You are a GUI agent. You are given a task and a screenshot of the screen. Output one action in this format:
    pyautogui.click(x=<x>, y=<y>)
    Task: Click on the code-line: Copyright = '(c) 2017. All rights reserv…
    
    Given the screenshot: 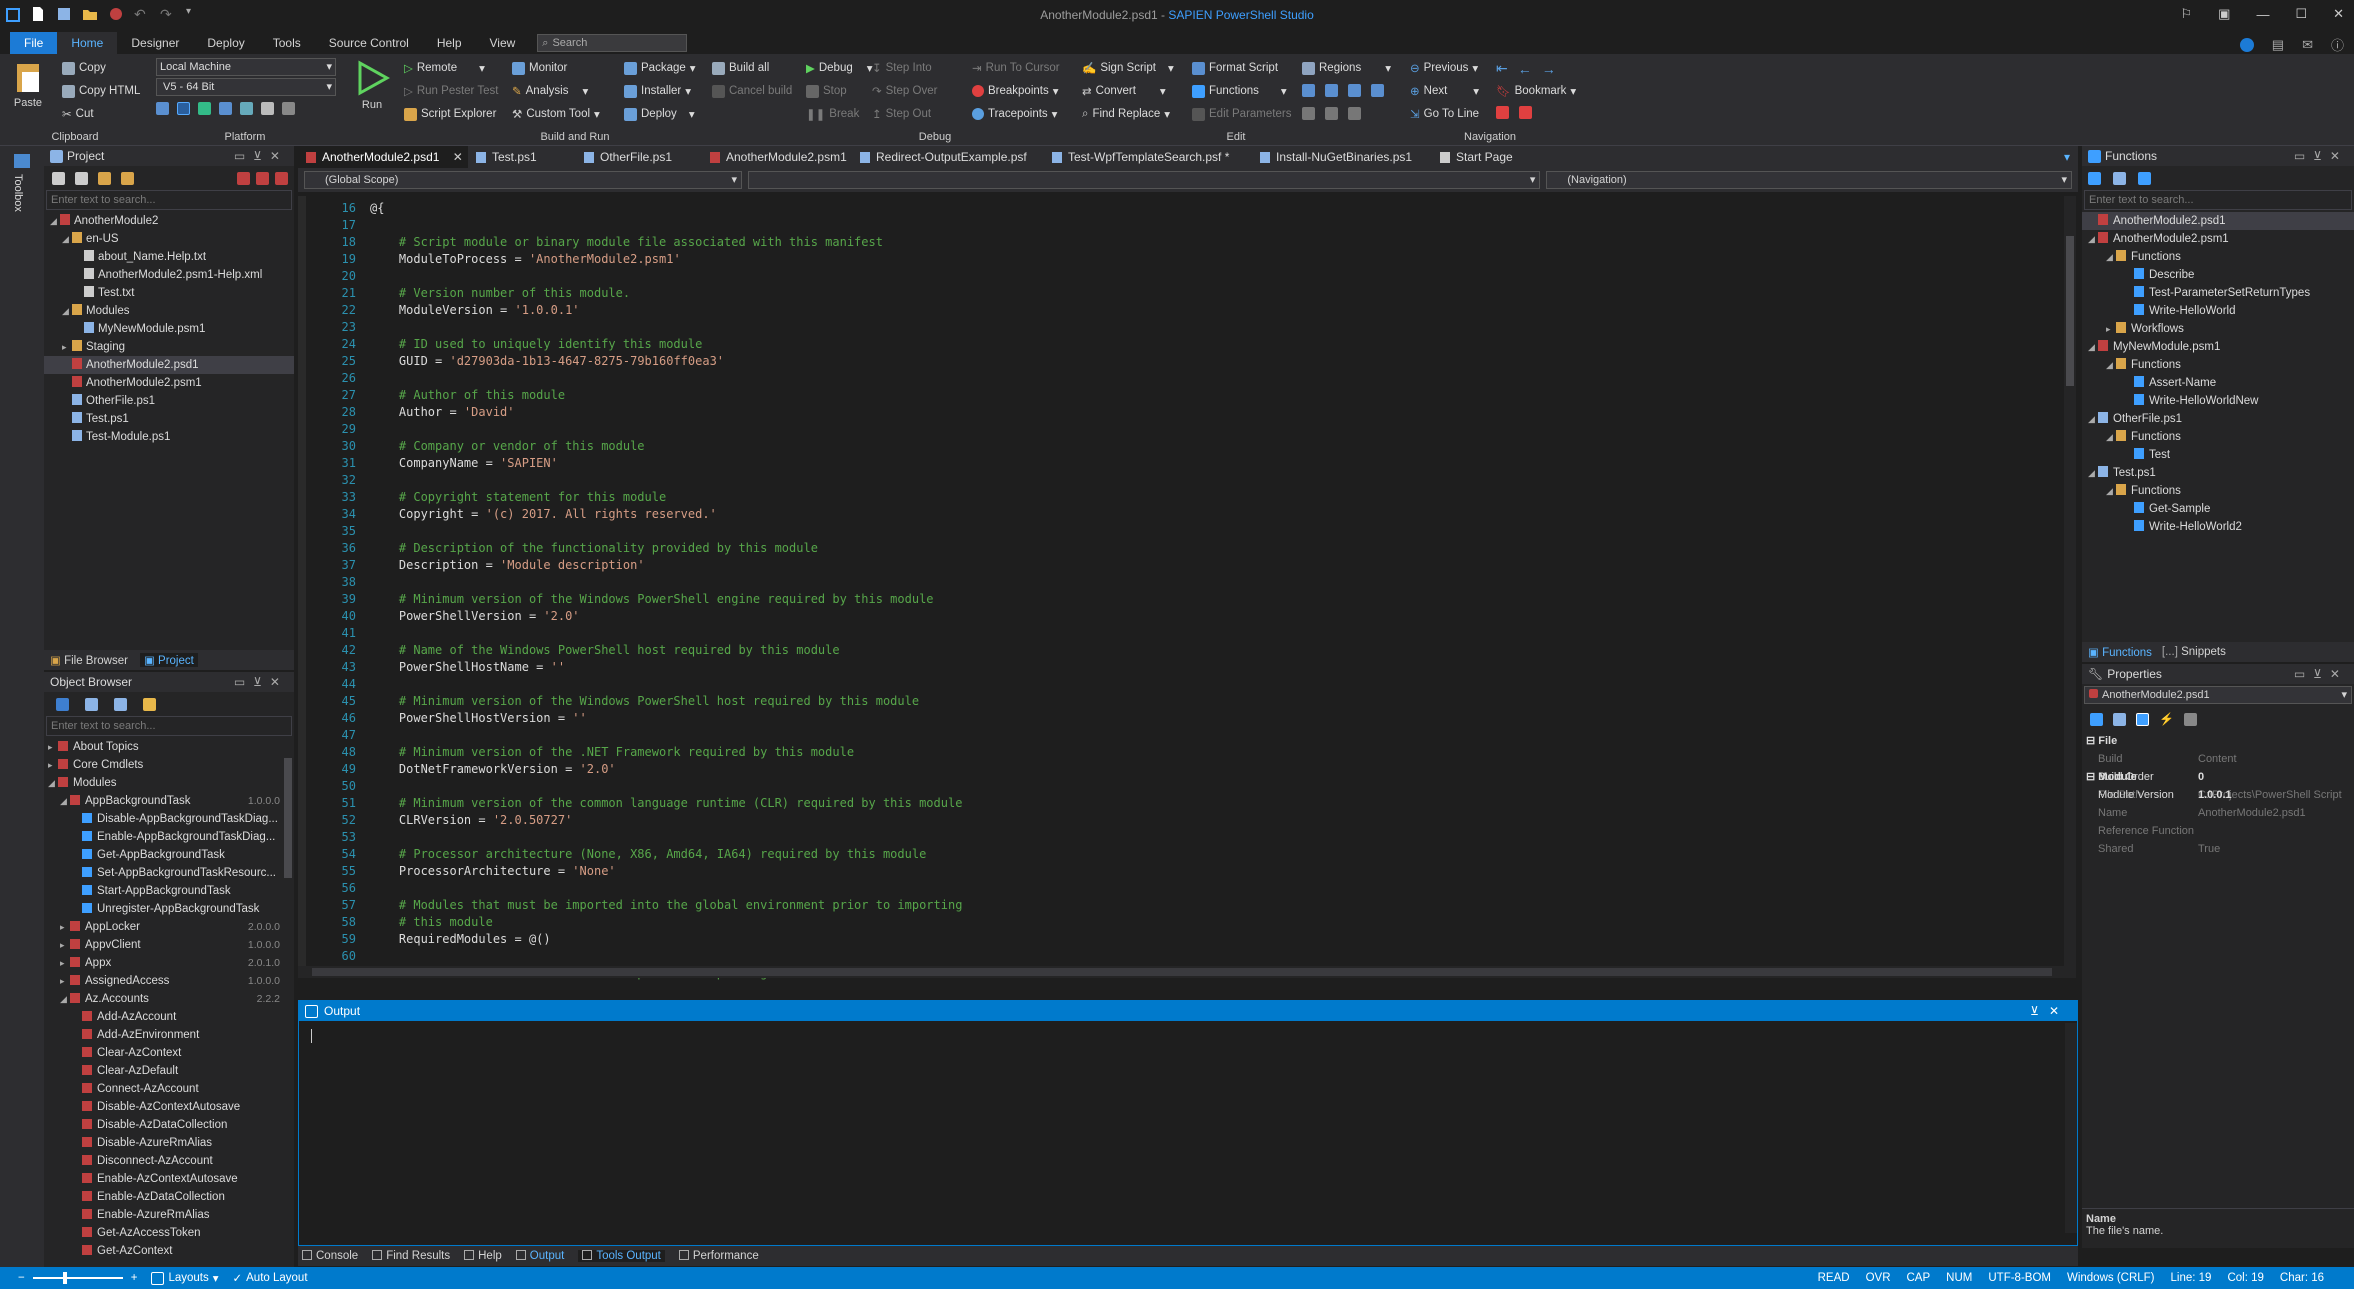 What is the action you would take?
    pyautogui.click(x=666, y=514)
    